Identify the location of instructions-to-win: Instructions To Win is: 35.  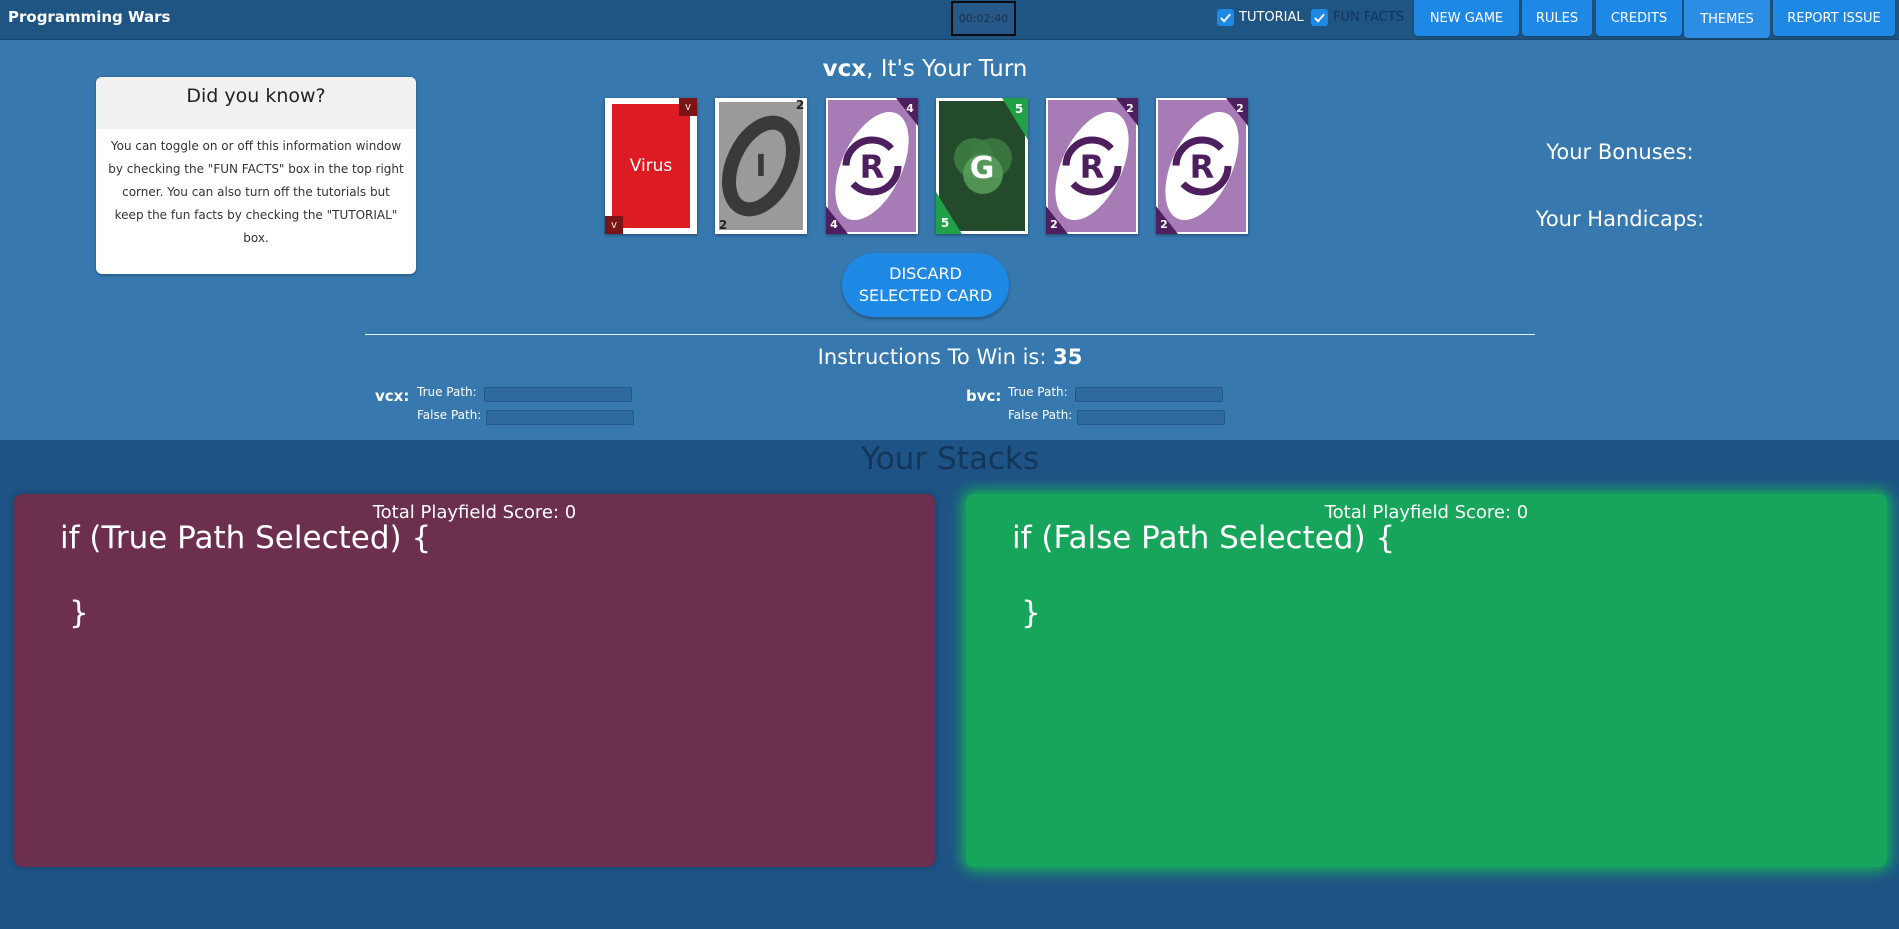
(950, 357).